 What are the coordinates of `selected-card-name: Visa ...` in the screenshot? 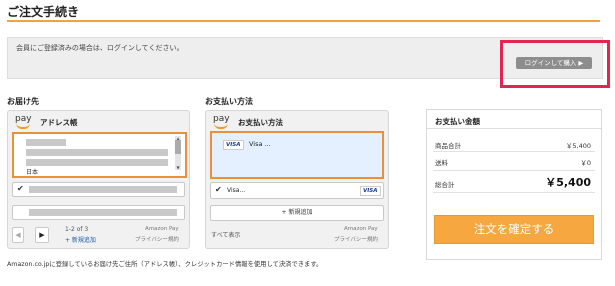 It's located at (260, 144).